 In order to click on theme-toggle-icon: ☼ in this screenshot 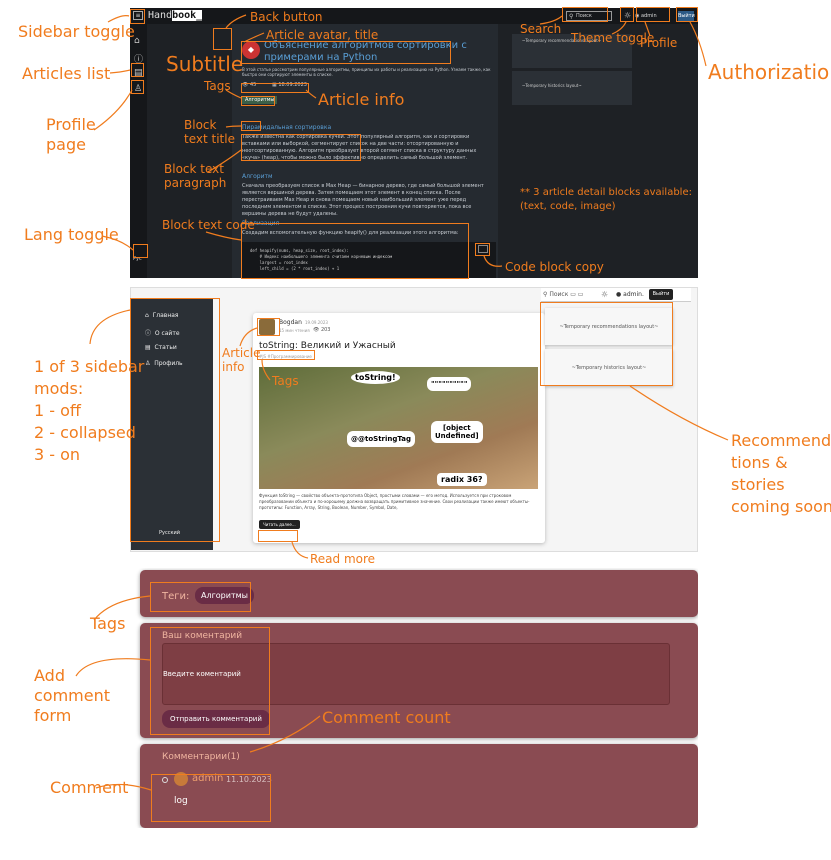, I will do `click(604, 294)`.